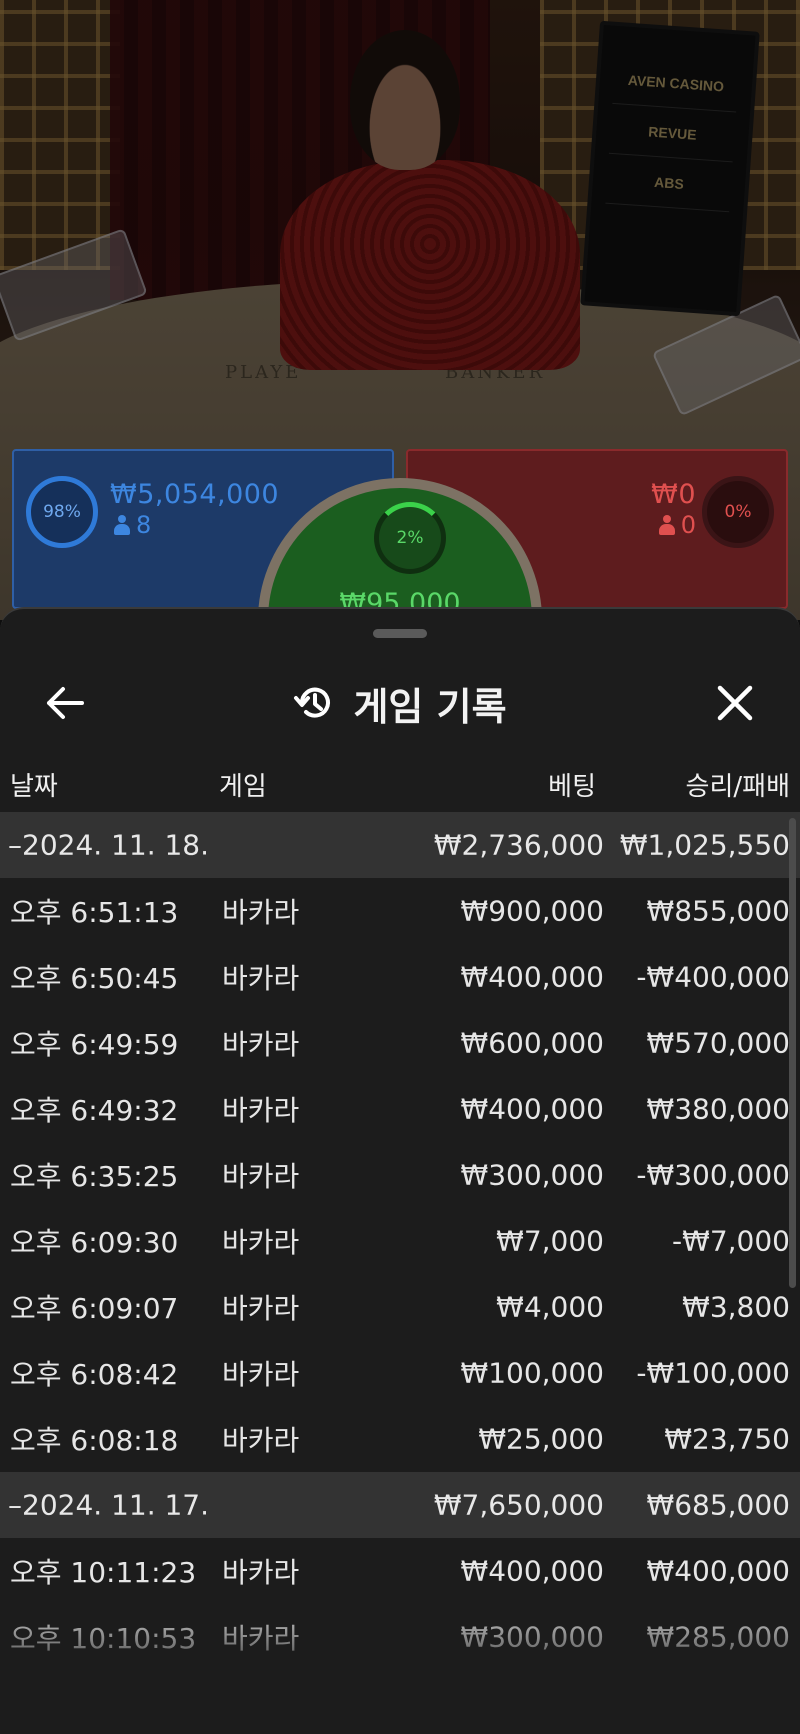 The width and height of the screenshot is (800, 1734). What do you see at coordinates (736, 1307) in the screenshot?
I see `row-result: ₩3,800` at bounding box center [736, 1307].